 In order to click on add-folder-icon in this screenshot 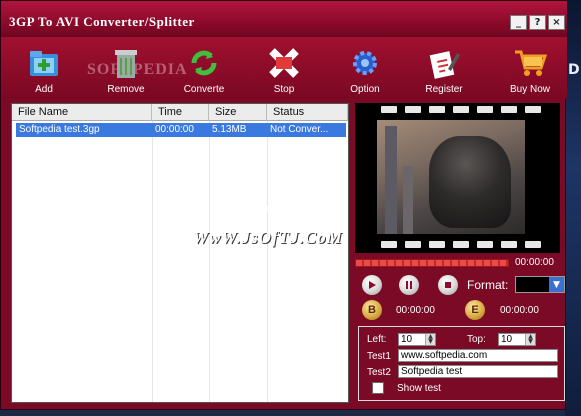, I will do `click(44, 63)`.